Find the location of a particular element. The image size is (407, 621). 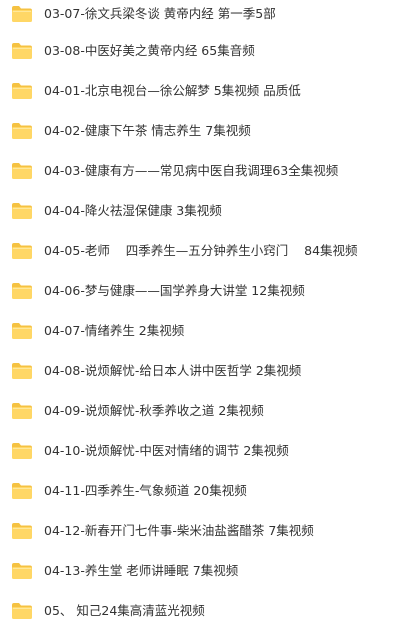

folder-row: 04-06-梦与健康——国学养身大讲堂 12集视频 is located at coordinates (203, 291).